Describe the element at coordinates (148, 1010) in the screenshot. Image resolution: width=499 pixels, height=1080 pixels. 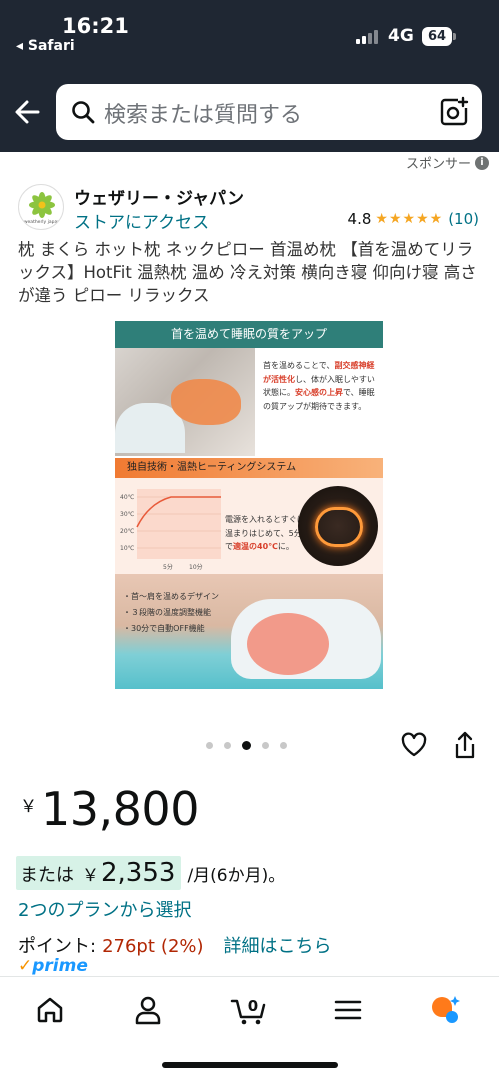
I see `account-icon` at that location.